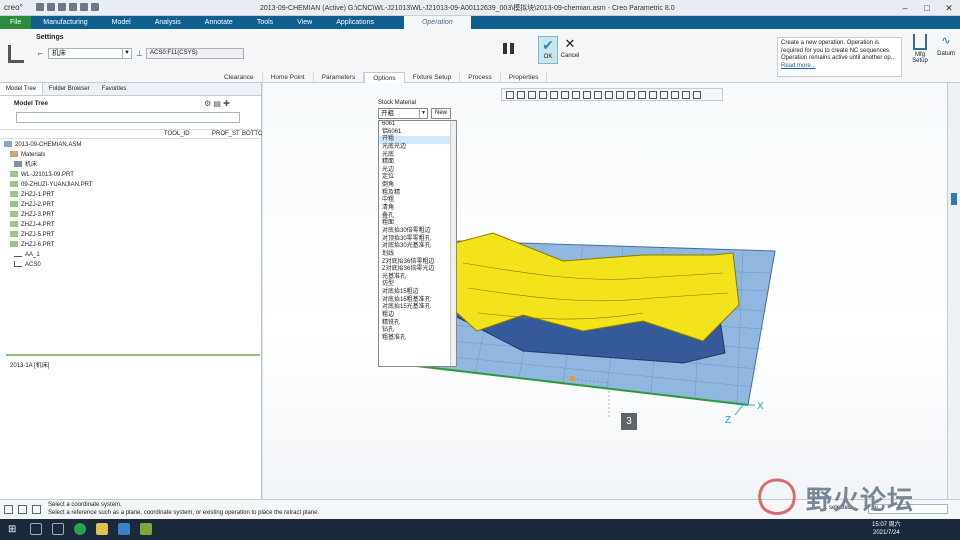 This screenshot has width=960, height=540. What do you see at coordinates (131, 235) in the screenshot?
I see `tree-item: ZHZJ-5.PRT` at bounding box center [131, 235].